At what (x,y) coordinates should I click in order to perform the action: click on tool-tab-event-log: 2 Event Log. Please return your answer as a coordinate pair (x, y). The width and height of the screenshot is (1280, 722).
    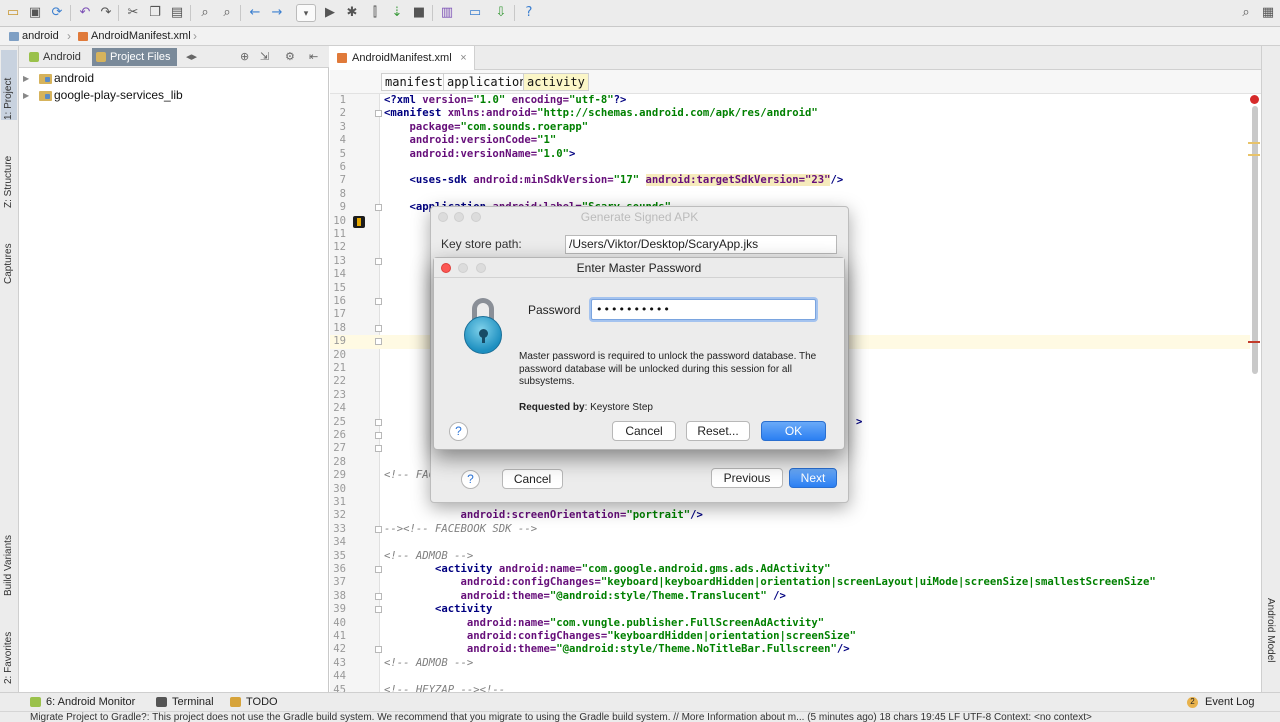
    Looking at the image, I should click on (1221, 702).